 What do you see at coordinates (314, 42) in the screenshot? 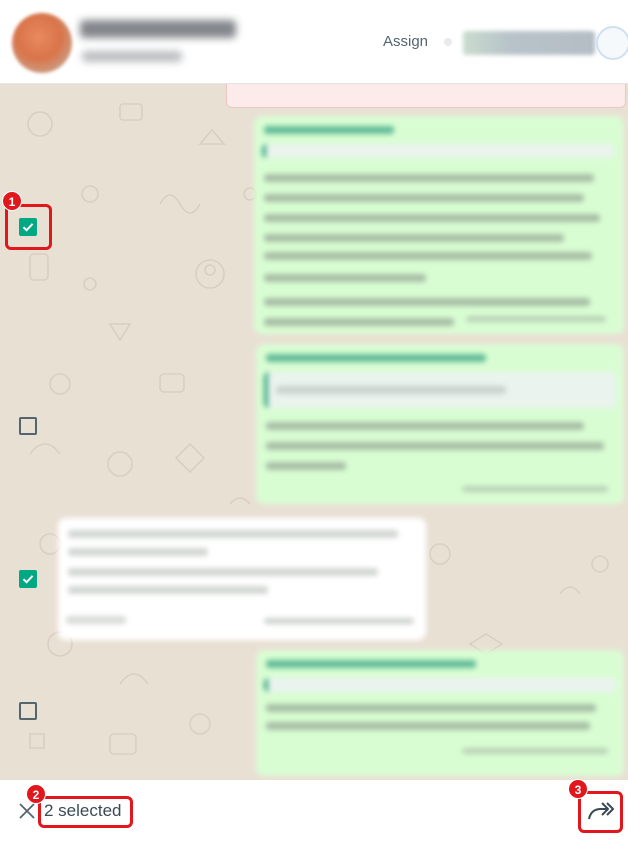
I see `chat-header: Assign` at bounding box center [314, 42].